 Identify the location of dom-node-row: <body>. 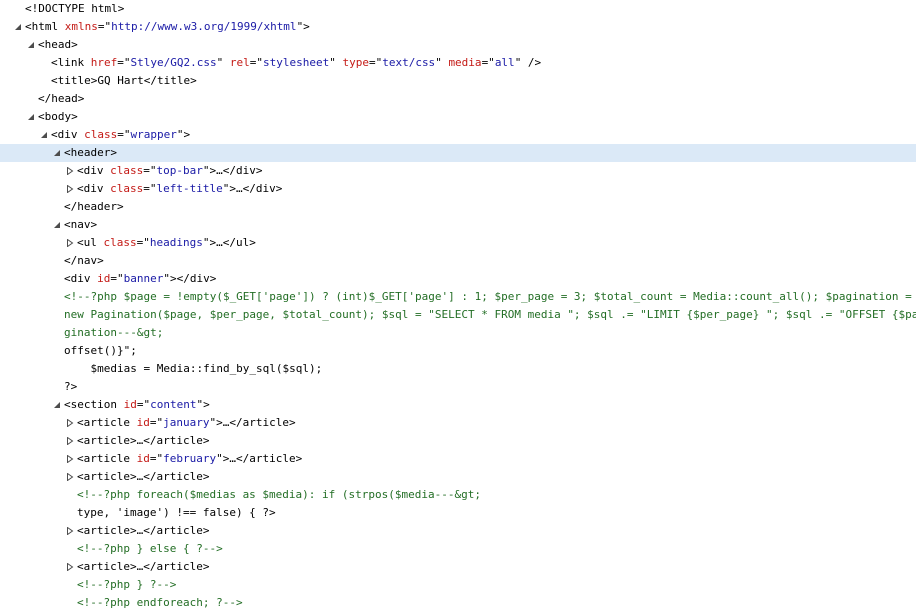
(458, 117).